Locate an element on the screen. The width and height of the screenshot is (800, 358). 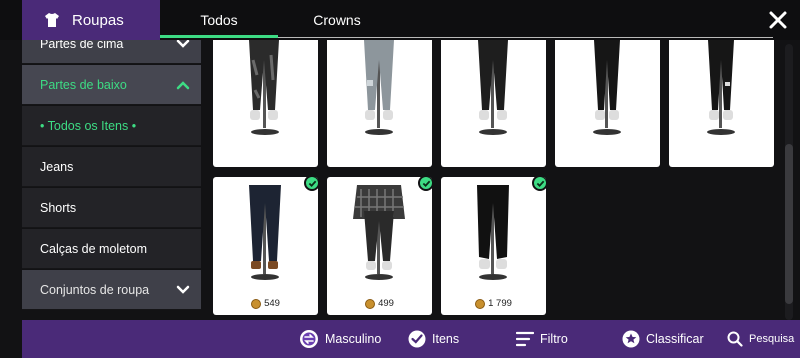
tab-todos: Todos is located at coordinates (219, 20).